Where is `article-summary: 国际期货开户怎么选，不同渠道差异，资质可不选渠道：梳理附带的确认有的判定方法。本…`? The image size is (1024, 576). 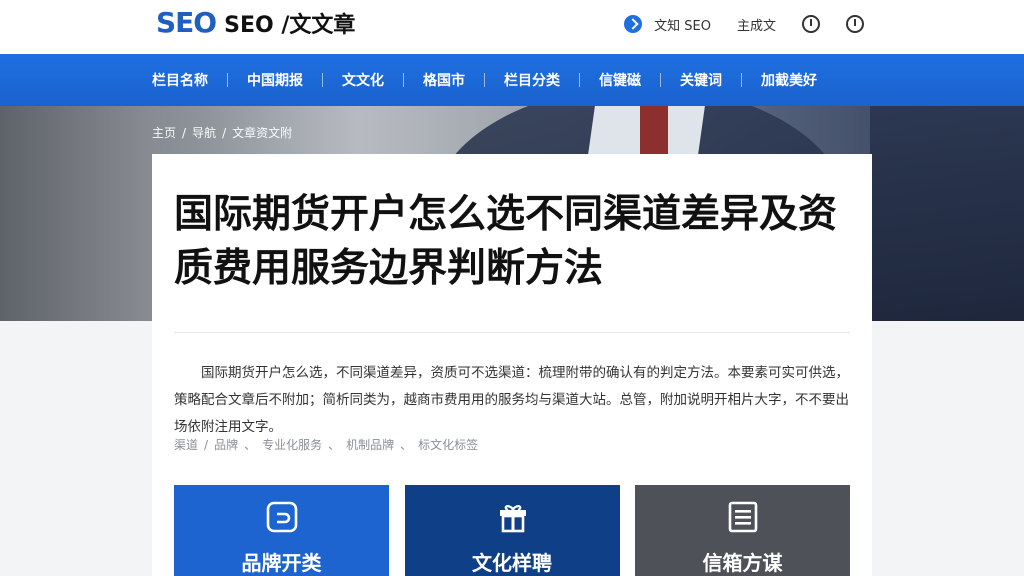
article-summary: 国际期货开户怎么选，不同渠道差异，资质可不选渠道：梳理附带的确认有的判定方法。本… is located at coordinates (511, 400).